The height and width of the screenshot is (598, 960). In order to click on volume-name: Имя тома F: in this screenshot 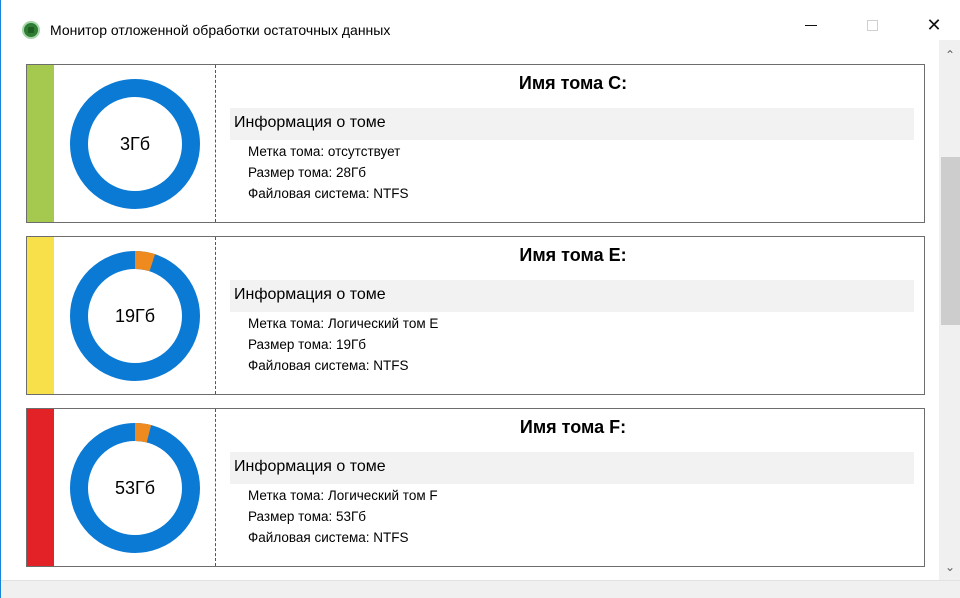, I will do `click(573, 427)`.